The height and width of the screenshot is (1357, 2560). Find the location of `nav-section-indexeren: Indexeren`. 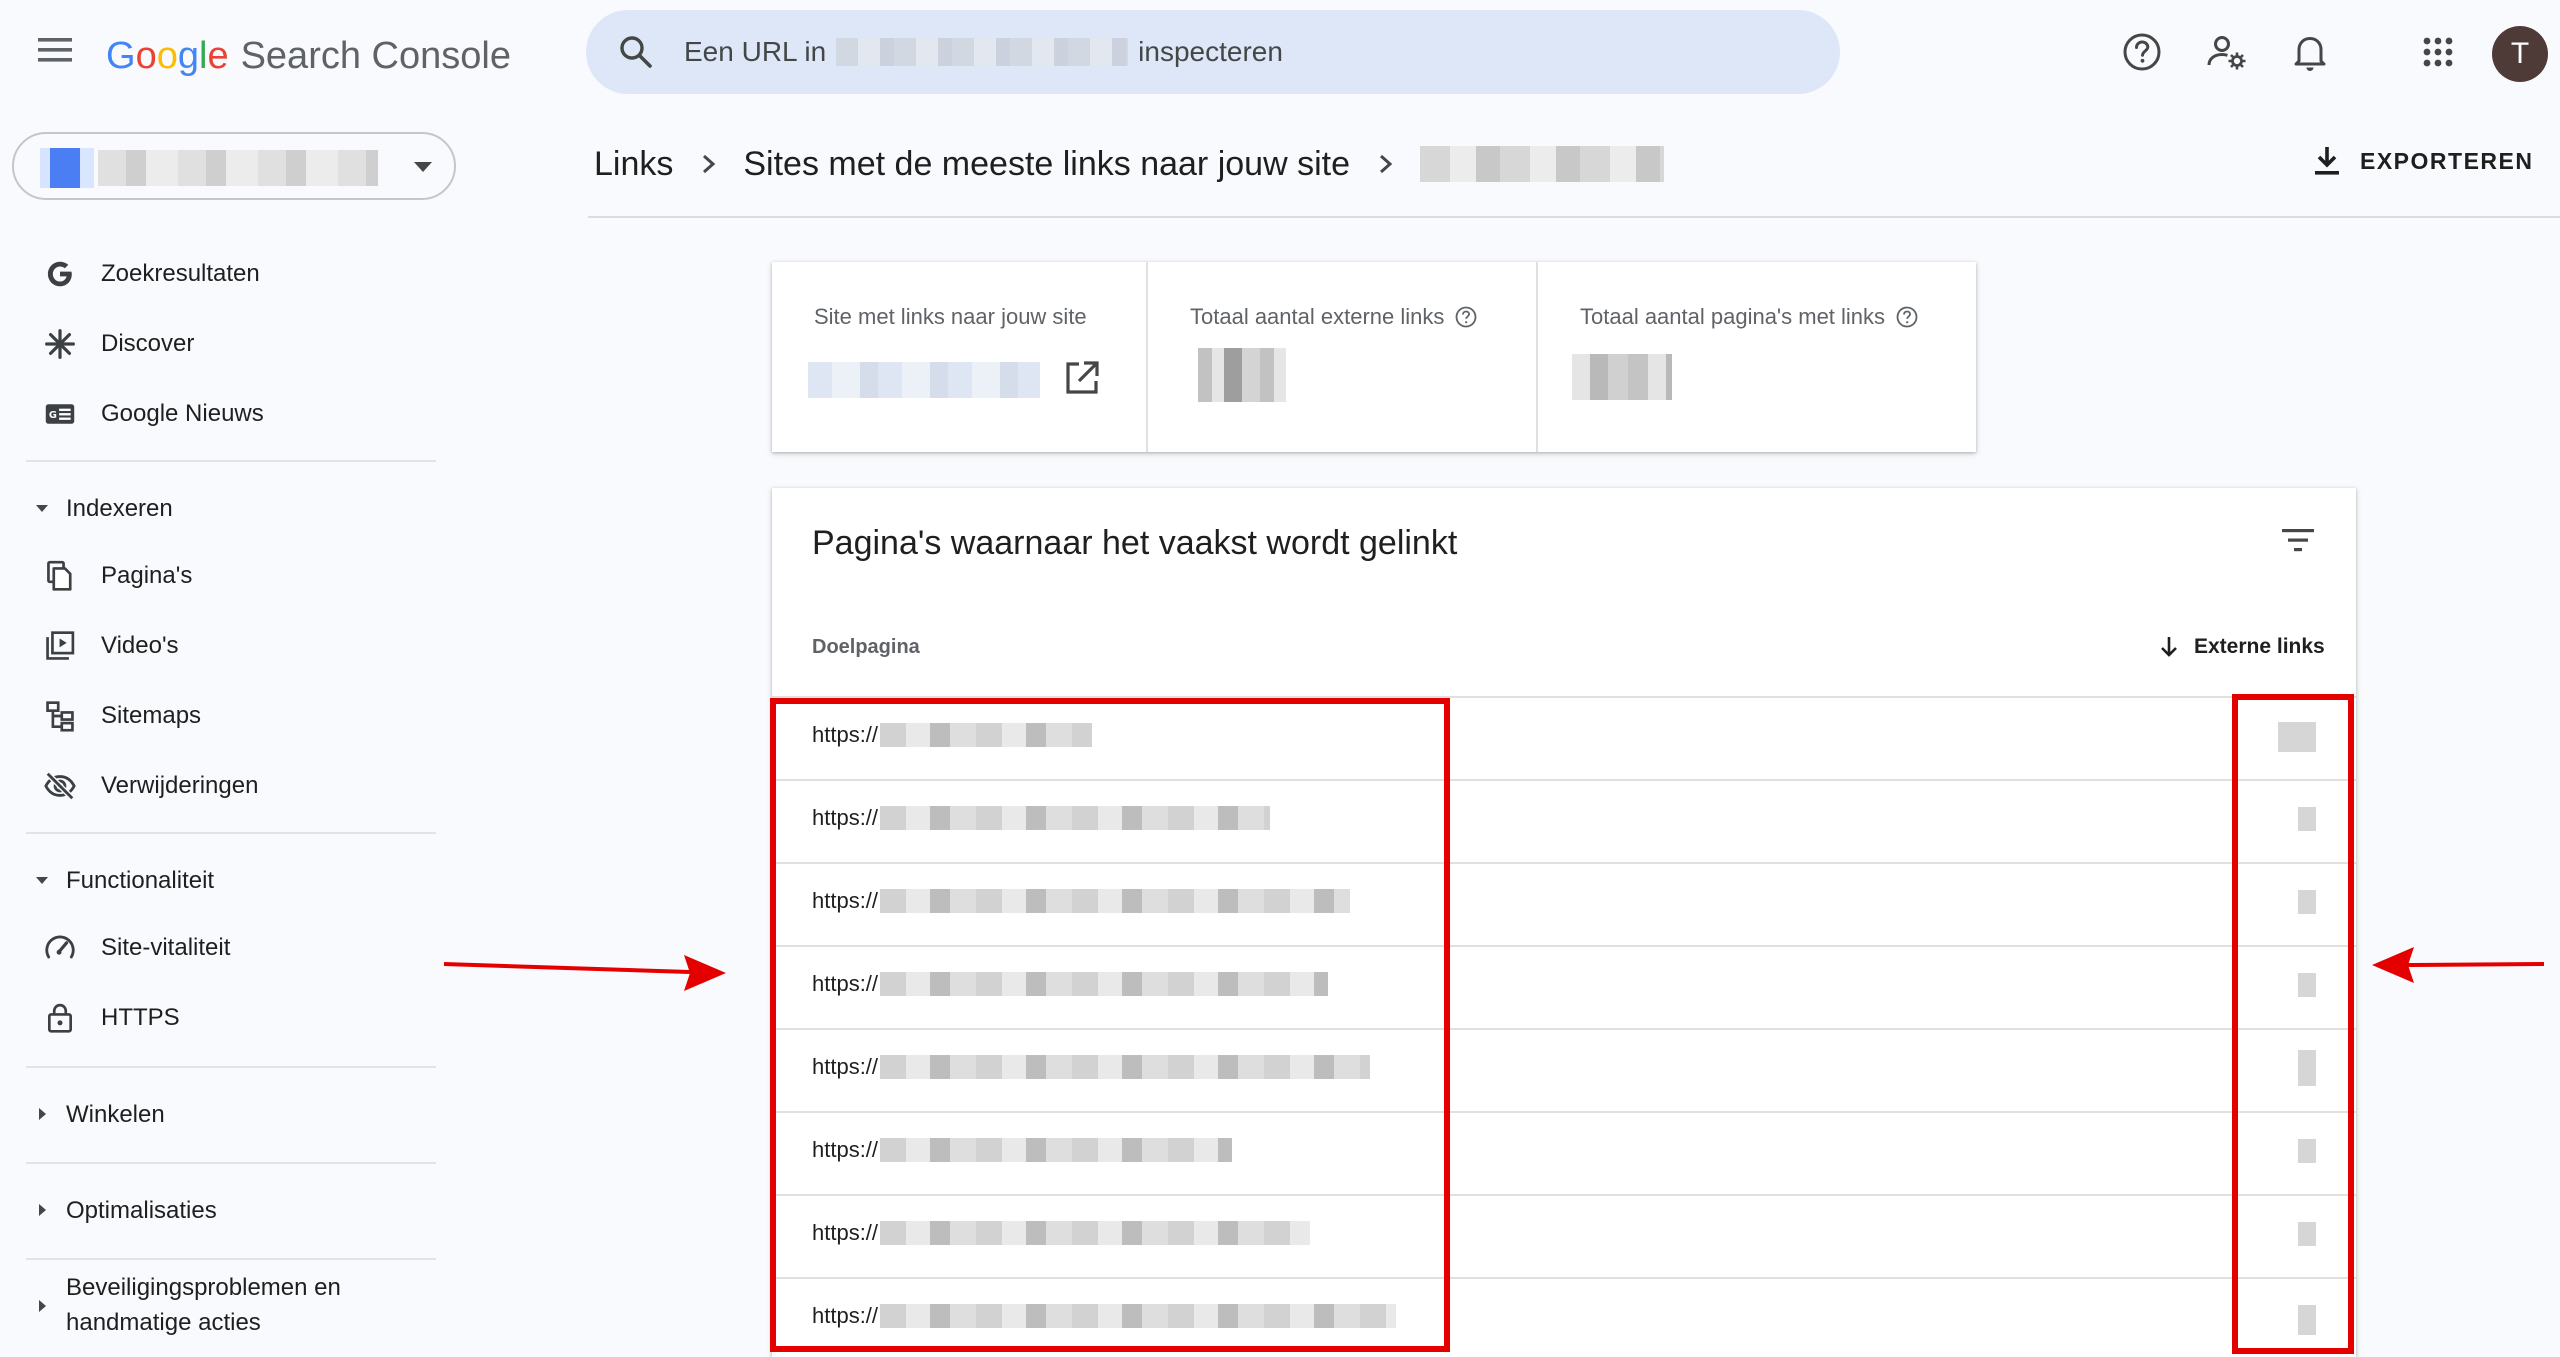

nav-section-indexeren: Indexeren is located at coordinates (220, 508).